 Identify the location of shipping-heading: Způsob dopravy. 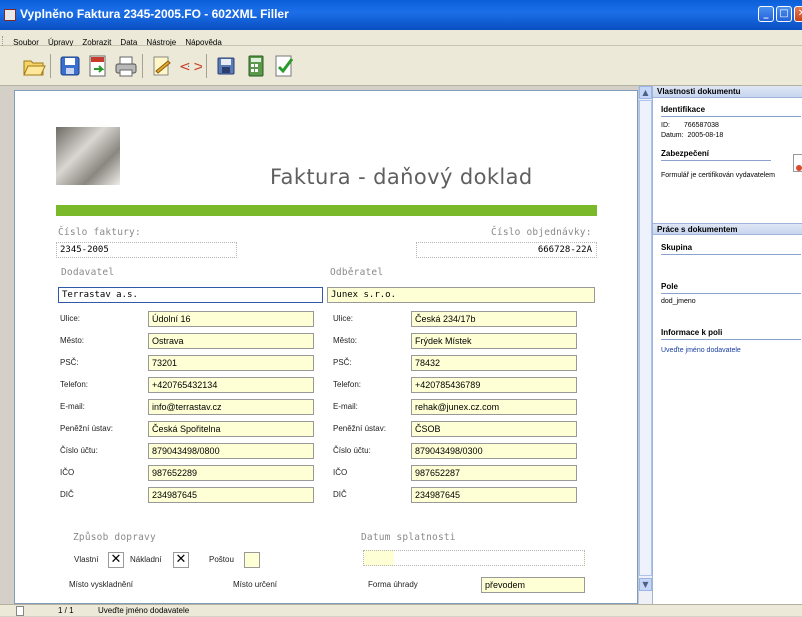
(114, 537).